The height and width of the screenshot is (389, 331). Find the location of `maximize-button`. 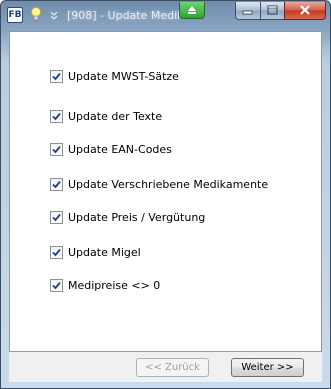

maximize-button is located at coordinates (272, 11).